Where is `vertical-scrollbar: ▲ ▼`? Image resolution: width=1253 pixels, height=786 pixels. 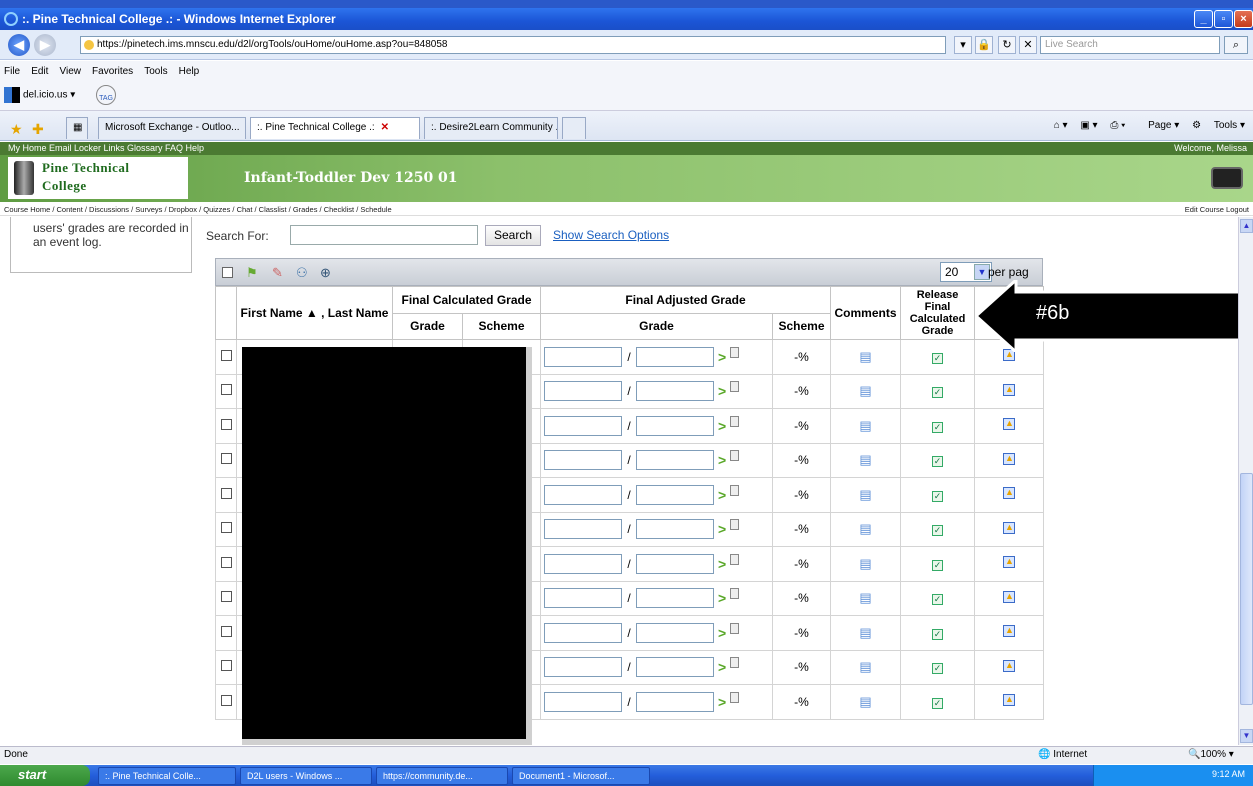
vertical-scrollbar: ▲ ▼ is located at coordinates (1245, 481).